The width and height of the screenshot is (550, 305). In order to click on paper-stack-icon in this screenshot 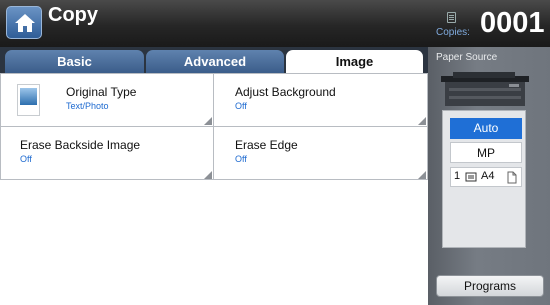, I will do `click(471, 177)`.